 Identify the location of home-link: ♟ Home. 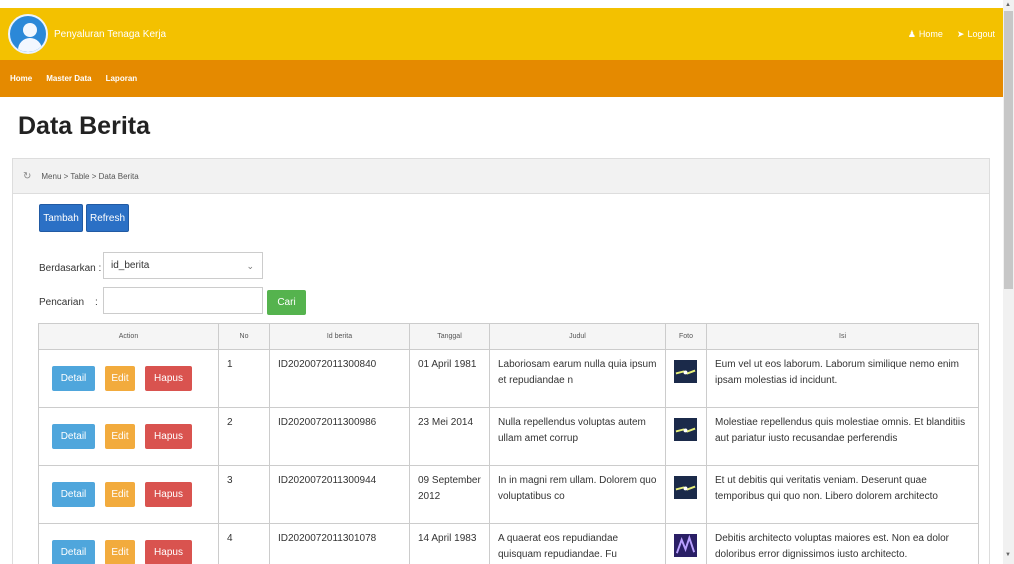
(925, 34).